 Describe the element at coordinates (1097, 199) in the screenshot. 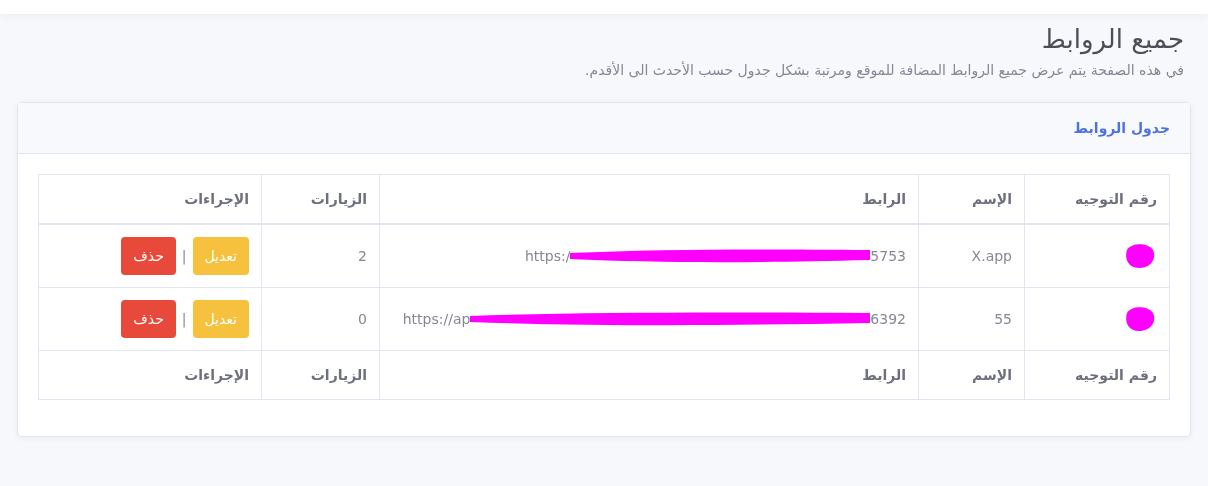

I see `column-header: رقم التوجيه` at that location.